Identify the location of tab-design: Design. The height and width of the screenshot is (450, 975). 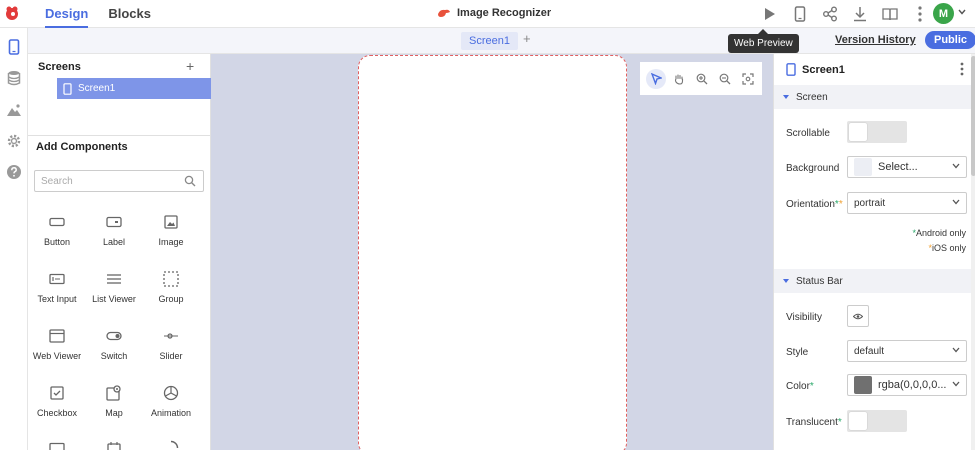
(67, 17).